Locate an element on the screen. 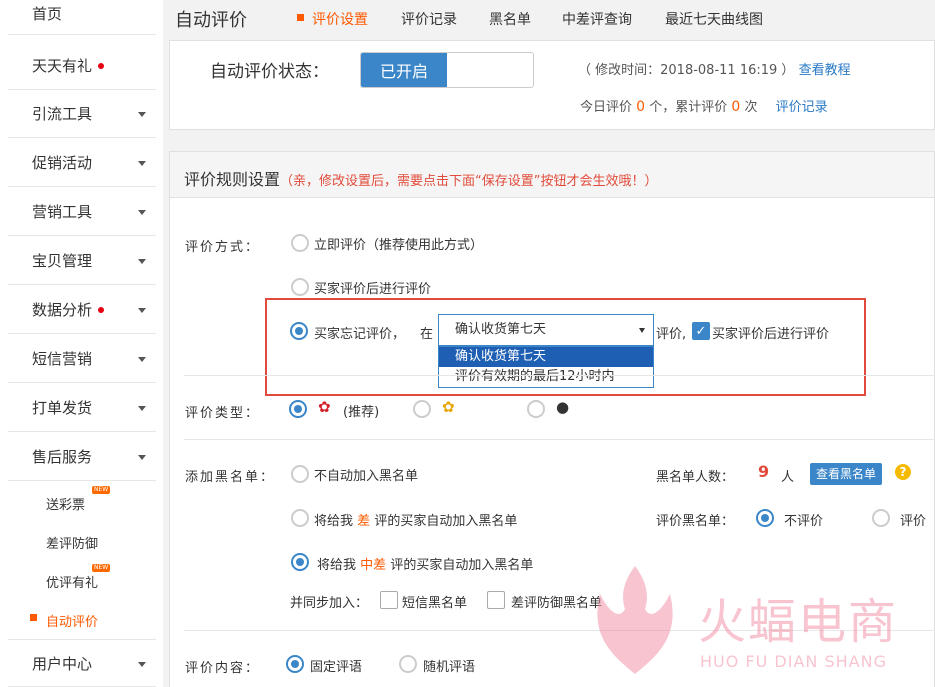 This screenshot has width=935, height=687. rules-title: 评价规则设置（亲，修改设置后，需要点击下面“保存设置”按钮才会生效哦！） is located at coordinates (421, 179).